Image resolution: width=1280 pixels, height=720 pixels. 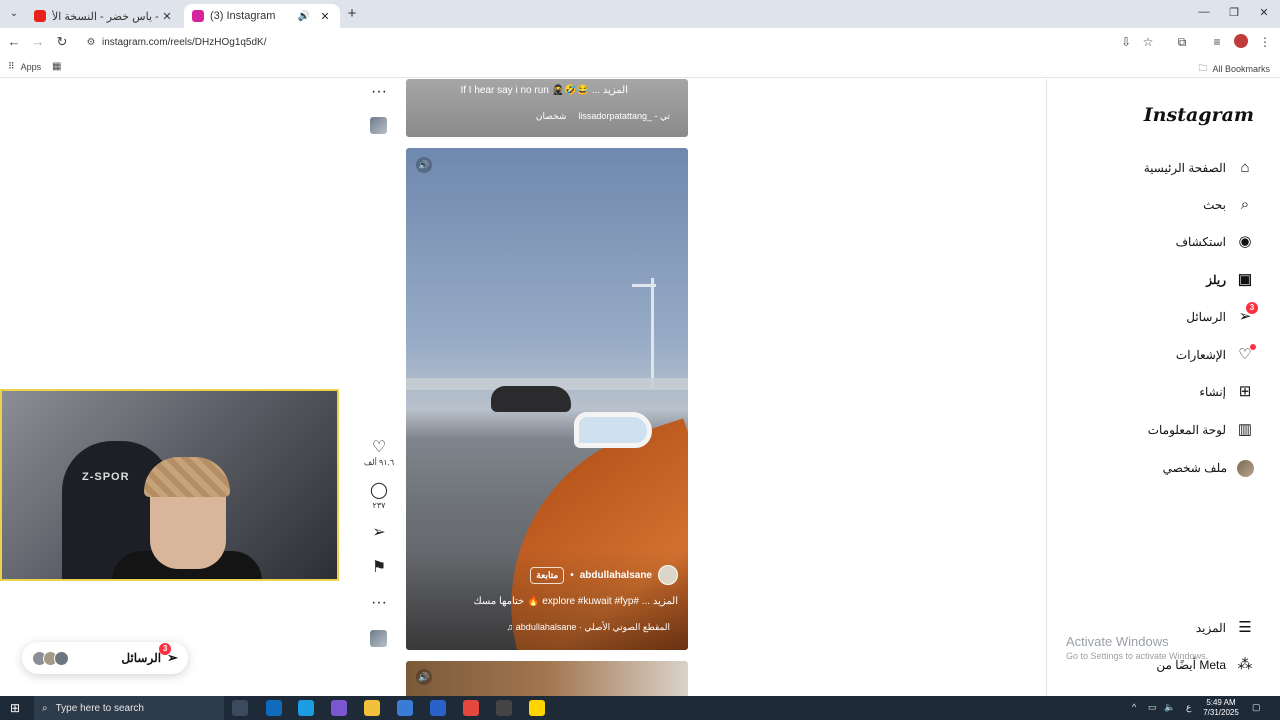 I want to click on sidebar-item-label: ريلز, so click(x=1216, y=280).